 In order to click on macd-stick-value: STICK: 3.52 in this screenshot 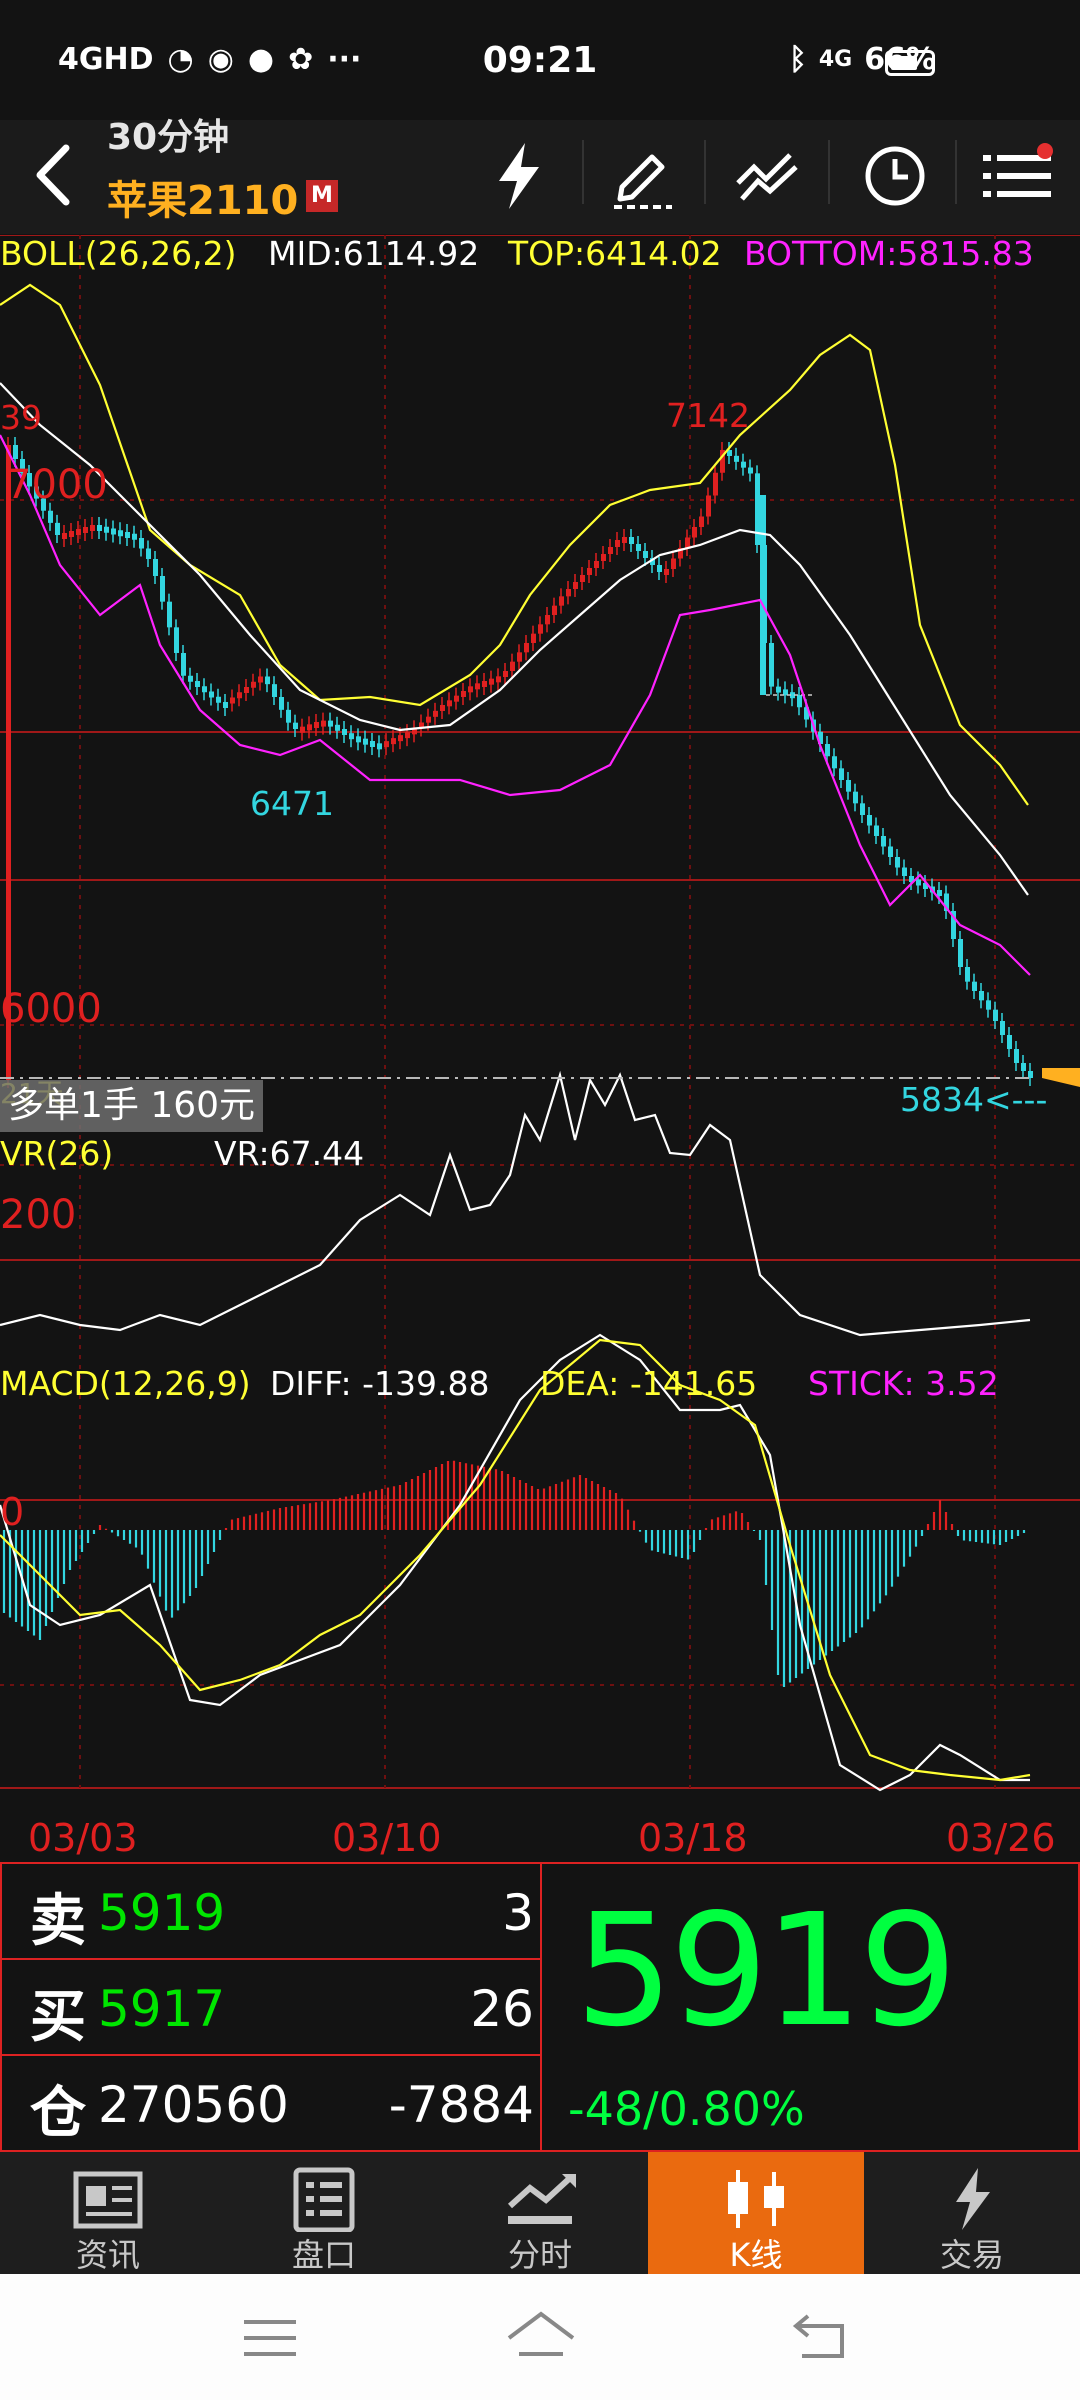, I will do `click(903, 1383)`.